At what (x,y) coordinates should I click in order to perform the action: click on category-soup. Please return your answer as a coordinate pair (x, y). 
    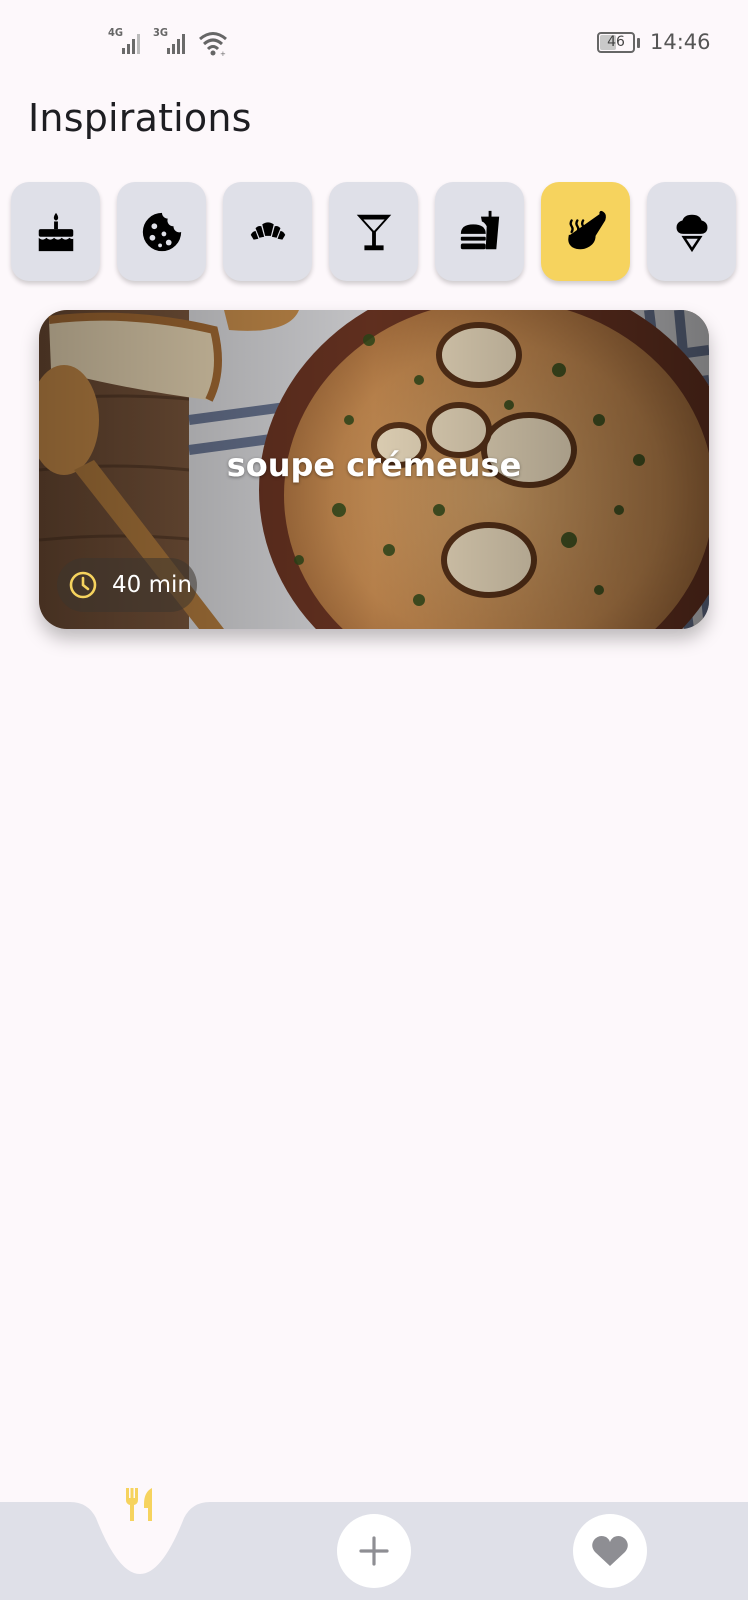
    Looking at the image, I should click on (585, 231).